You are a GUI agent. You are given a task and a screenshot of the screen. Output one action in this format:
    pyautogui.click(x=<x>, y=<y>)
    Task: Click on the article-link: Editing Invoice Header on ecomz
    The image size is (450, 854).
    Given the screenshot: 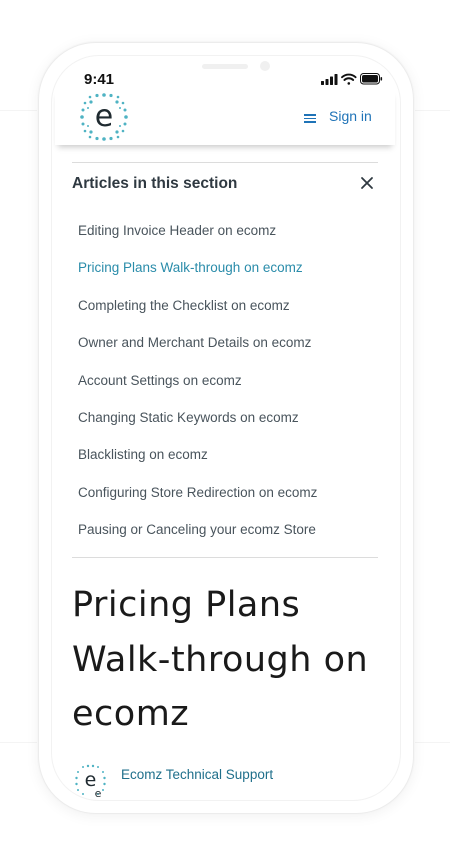 What is the action you would take?
    pyautogui.click(x=197, y=240)
    